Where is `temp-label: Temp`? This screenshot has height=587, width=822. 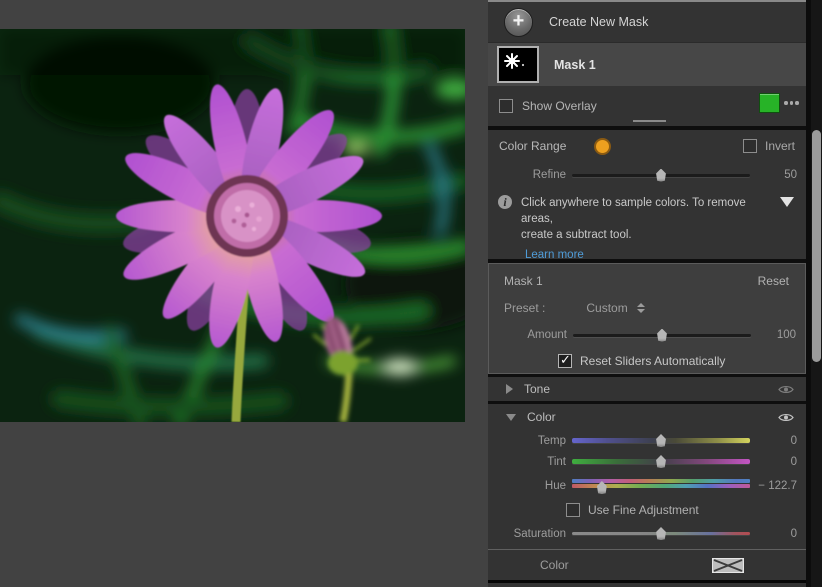
temp-label: Temp is located at coordinates (551, 440).